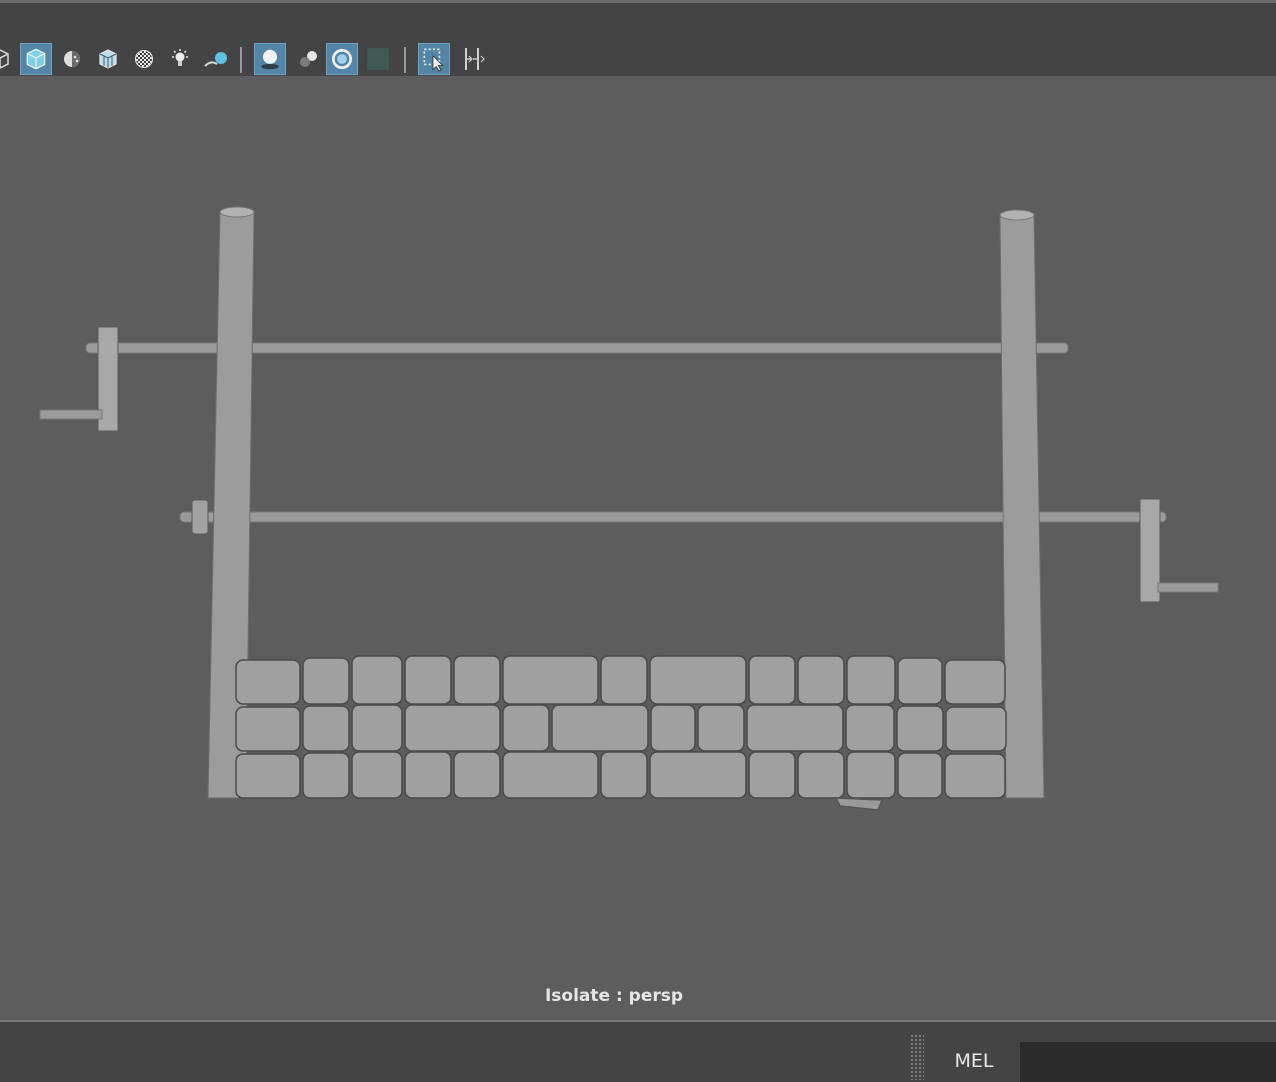 Image resolution: width=1276 pixels, height=1082 pixels. What do you see at coordinates (342, 59) in the screenshot?
I see `anti-aliasing-icon` at bounding box center [342, 59].